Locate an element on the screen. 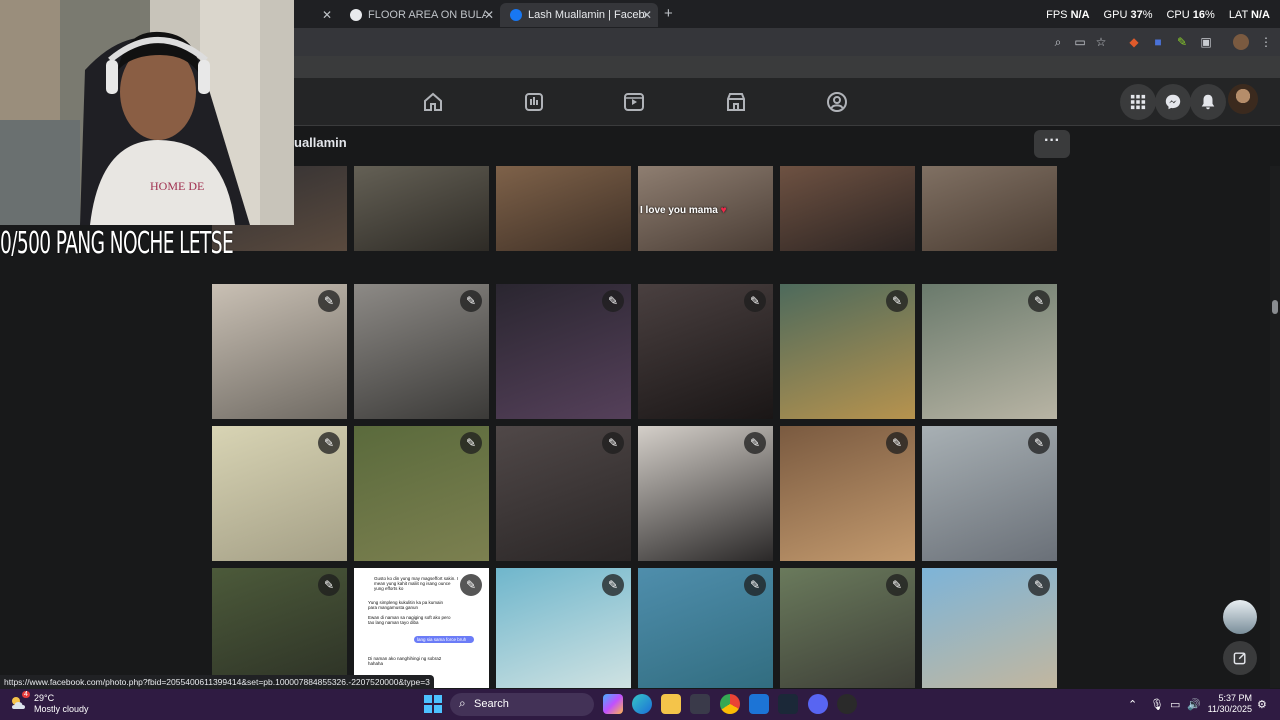  tab-previous-close: ✕ is located at coordinates (319, 15).